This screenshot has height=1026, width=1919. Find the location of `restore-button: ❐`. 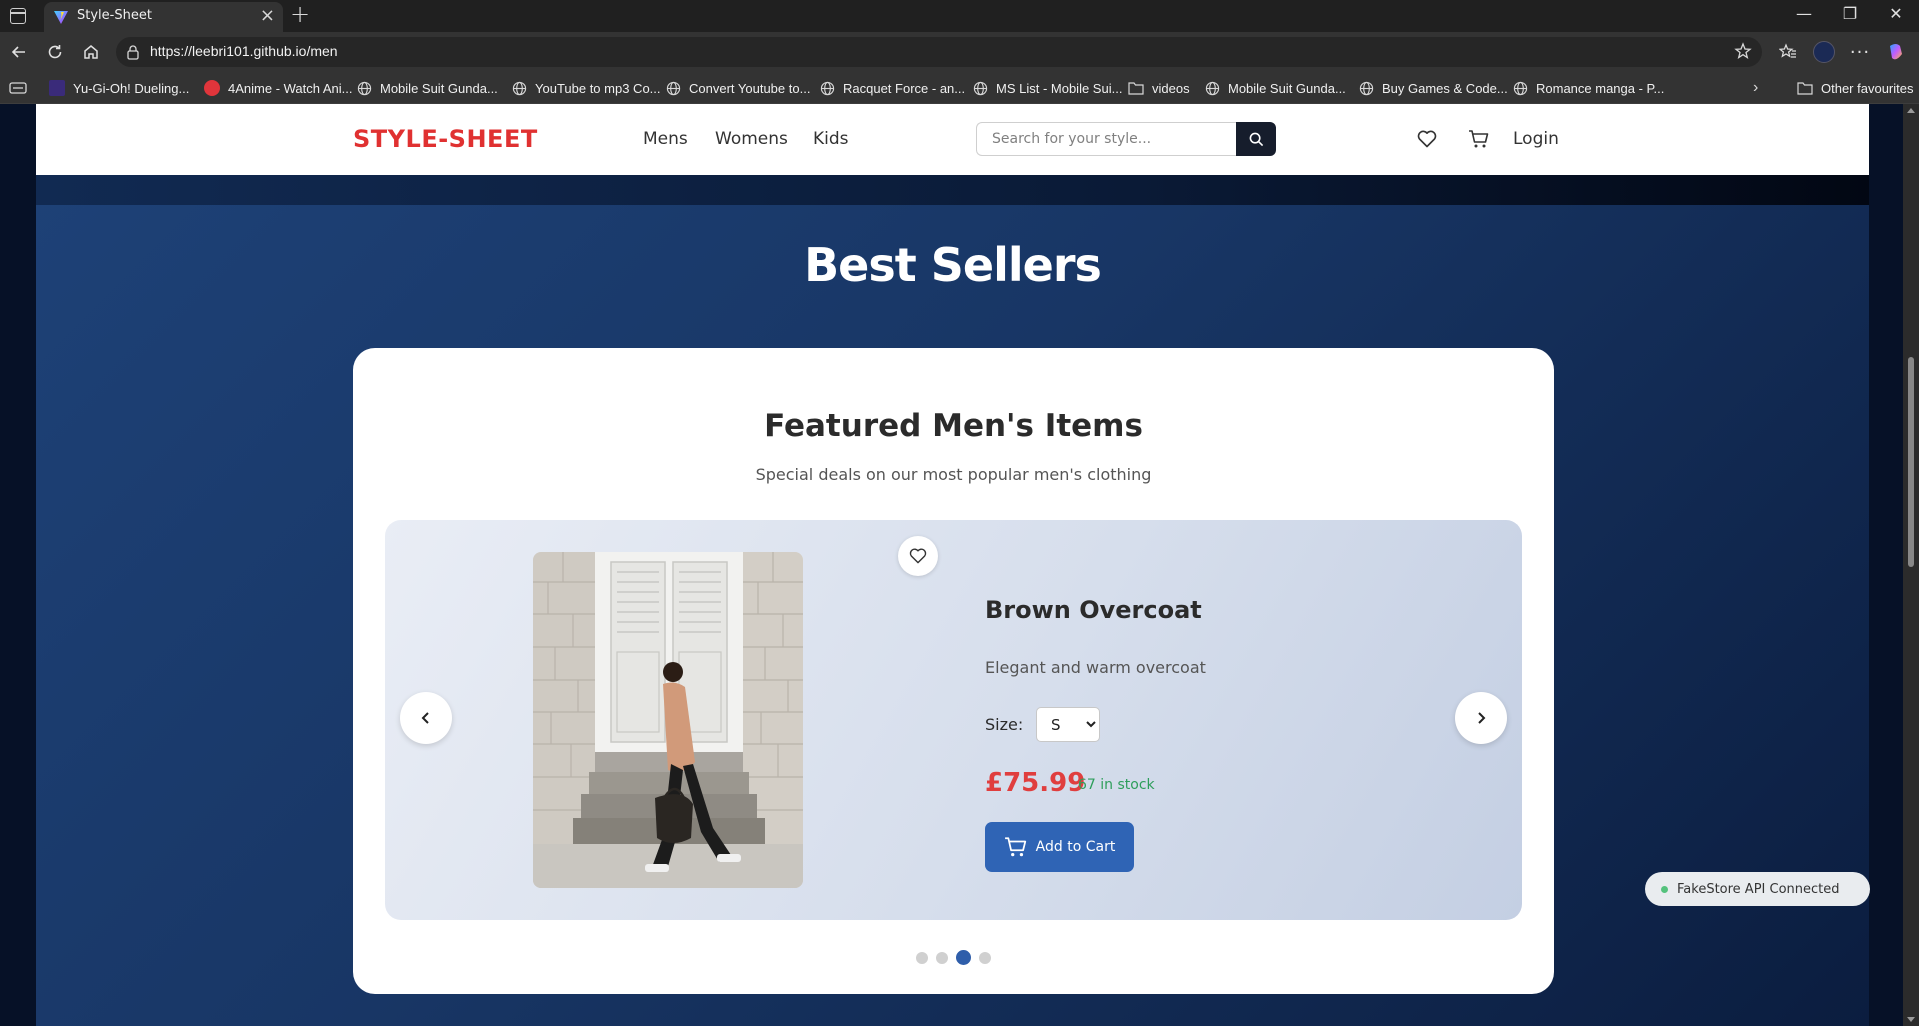

restore-button: ❐ is located at coordinates (1850, 13).